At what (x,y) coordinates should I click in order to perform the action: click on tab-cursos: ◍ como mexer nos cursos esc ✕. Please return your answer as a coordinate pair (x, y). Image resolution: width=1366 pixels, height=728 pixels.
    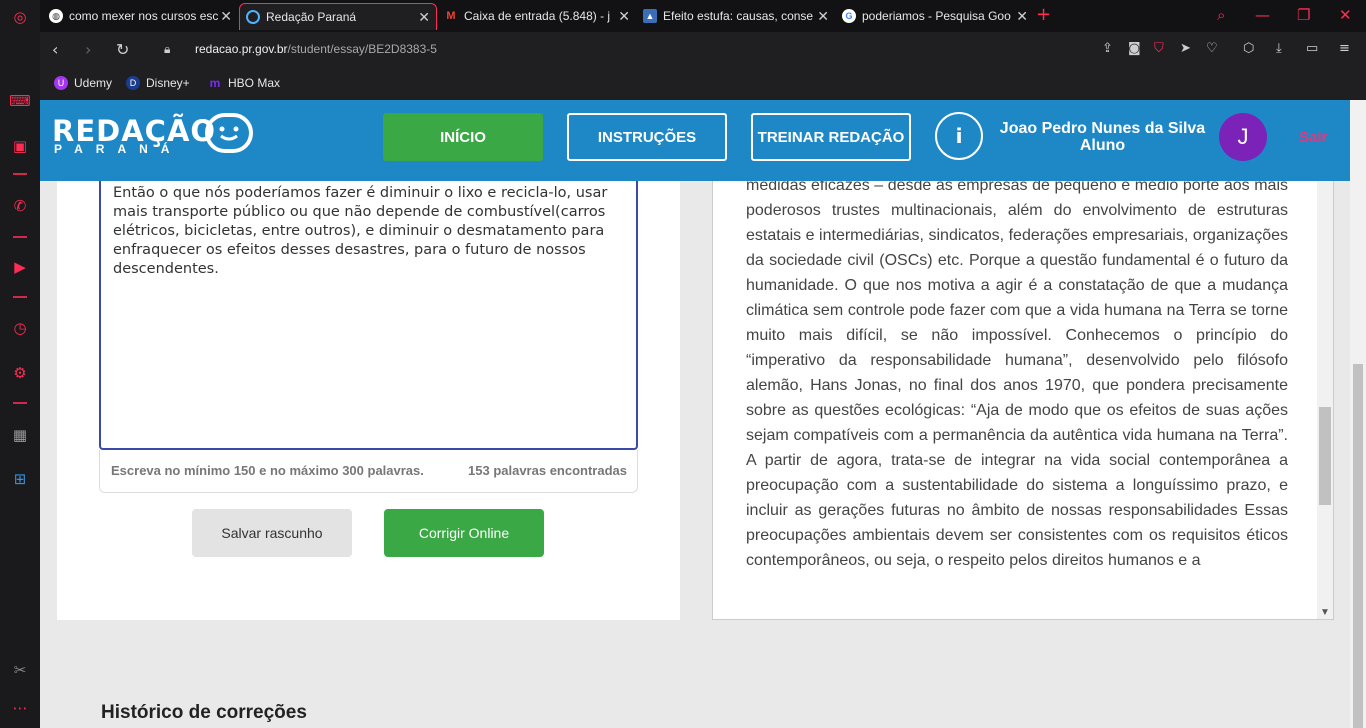
    Looking at the image, I should click on (140, 16).